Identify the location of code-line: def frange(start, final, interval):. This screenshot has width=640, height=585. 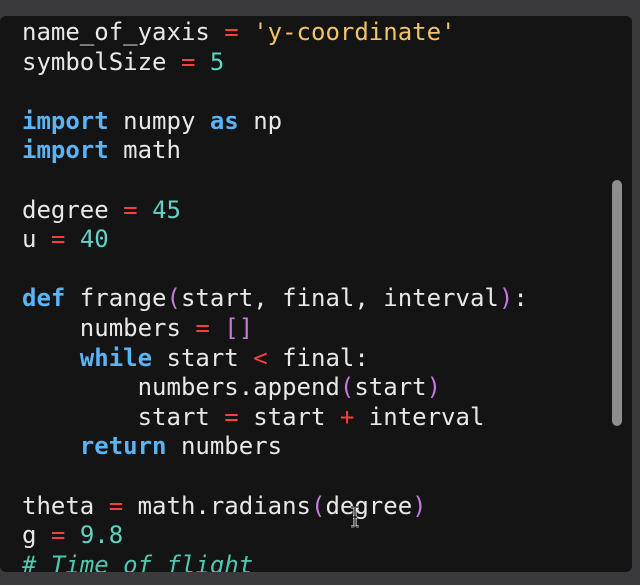
(275, 299).